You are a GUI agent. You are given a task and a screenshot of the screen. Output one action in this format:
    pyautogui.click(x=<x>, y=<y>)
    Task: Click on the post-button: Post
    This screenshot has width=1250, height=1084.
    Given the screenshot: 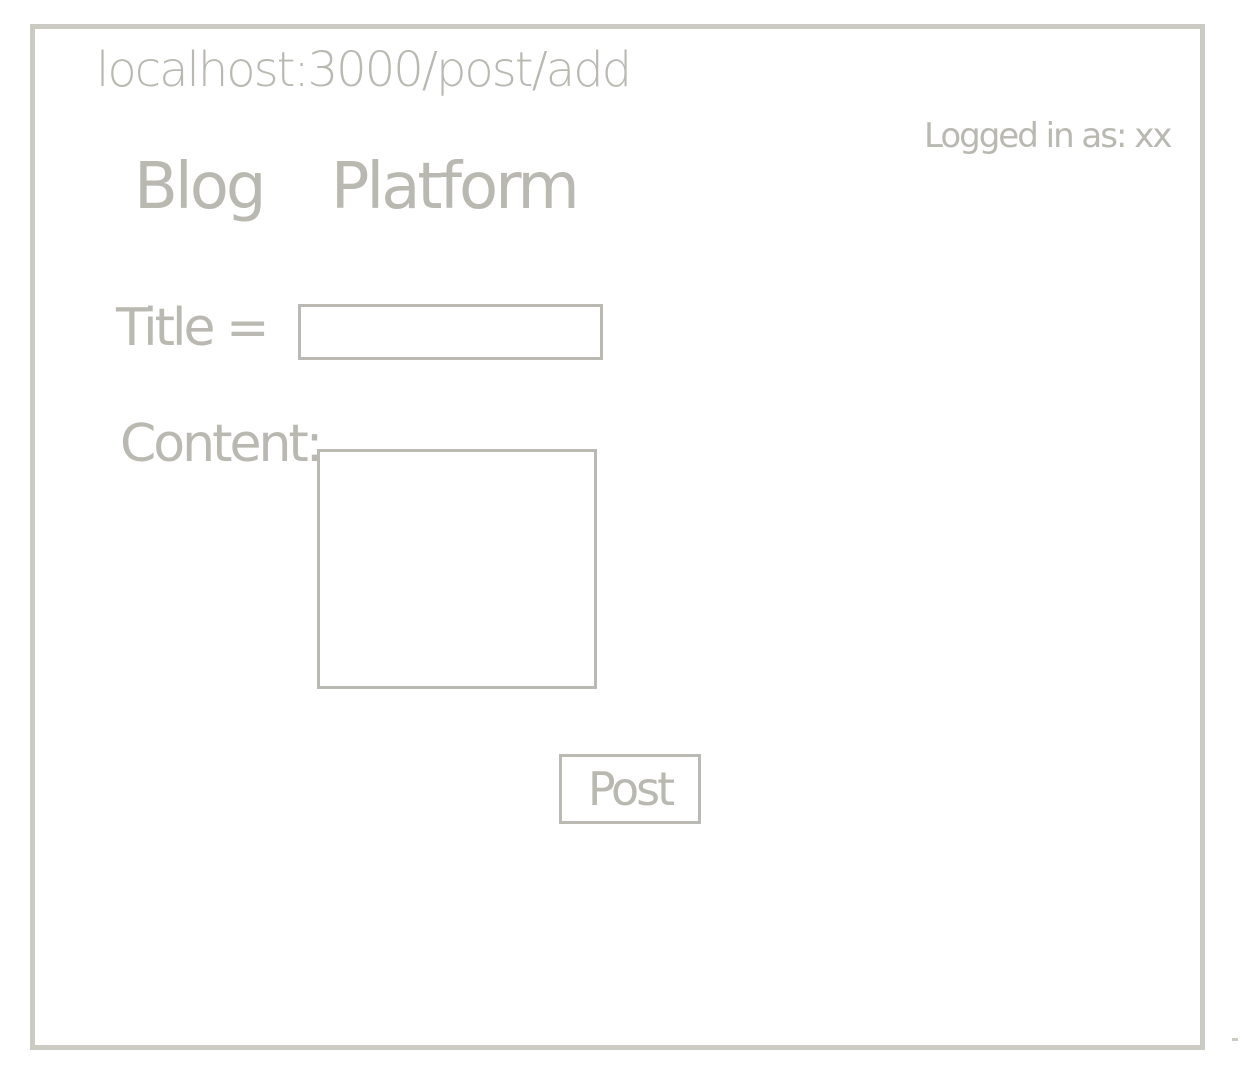 What is the action you would take?
    pyautogui.click(x=630, y=789)
    